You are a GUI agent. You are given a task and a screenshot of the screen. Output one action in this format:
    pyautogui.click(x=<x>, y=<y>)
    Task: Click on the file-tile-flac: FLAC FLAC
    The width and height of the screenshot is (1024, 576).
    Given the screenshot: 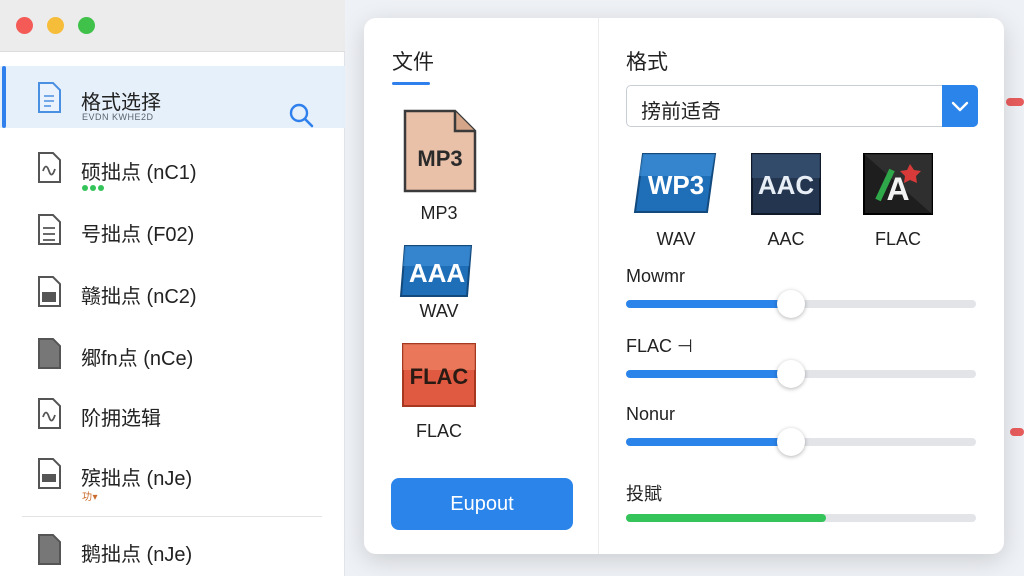 What is the action you would take?
    pyautogui.click(x=439, y=391)
    